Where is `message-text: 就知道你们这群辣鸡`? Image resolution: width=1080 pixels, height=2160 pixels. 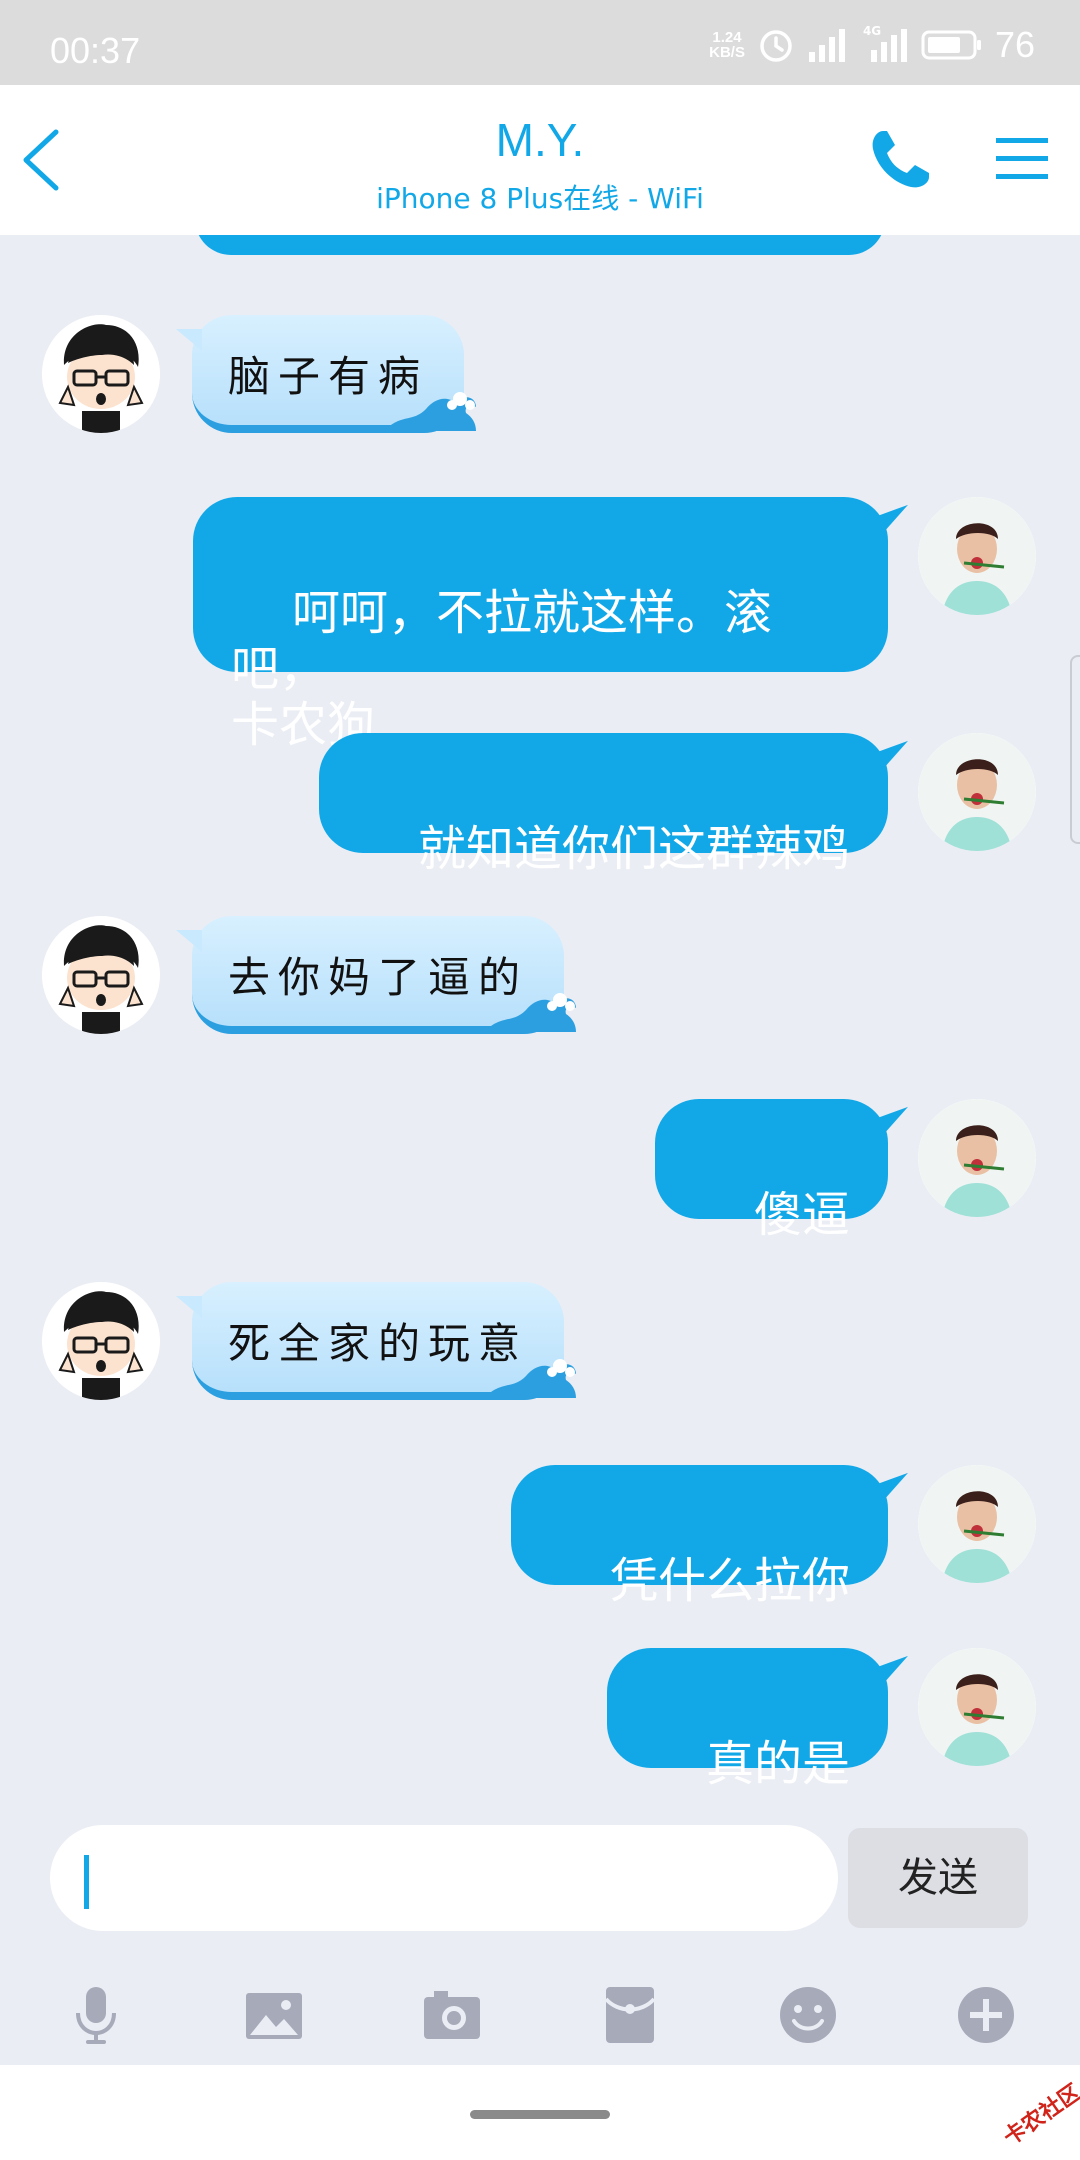 message-text: 就知道你们这群辣鸡 is located at coordinates (633, 849).